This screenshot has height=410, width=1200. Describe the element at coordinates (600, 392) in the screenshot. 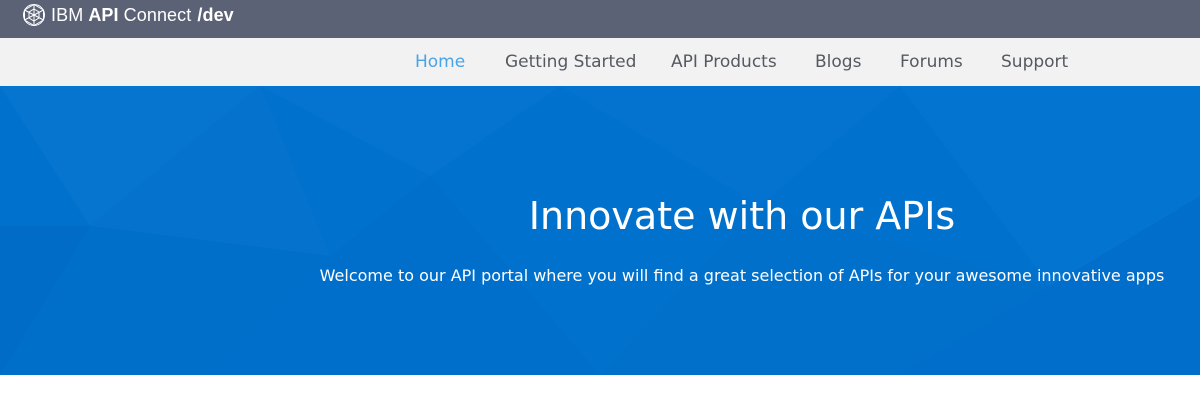

I see `page-content-area` at that location.